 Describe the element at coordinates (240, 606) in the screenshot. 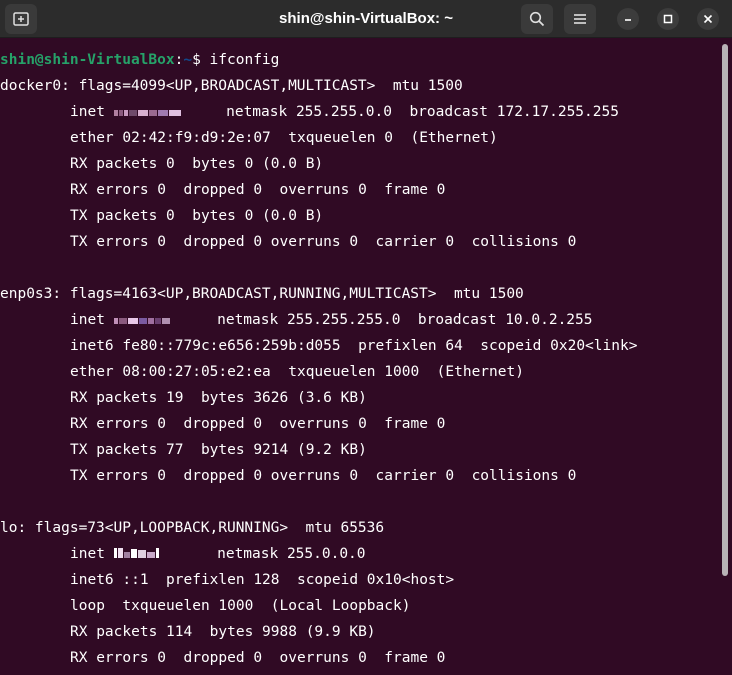

I see `lo-loop: loop txqueuelen 1000 (Local Loopback)` at that location.